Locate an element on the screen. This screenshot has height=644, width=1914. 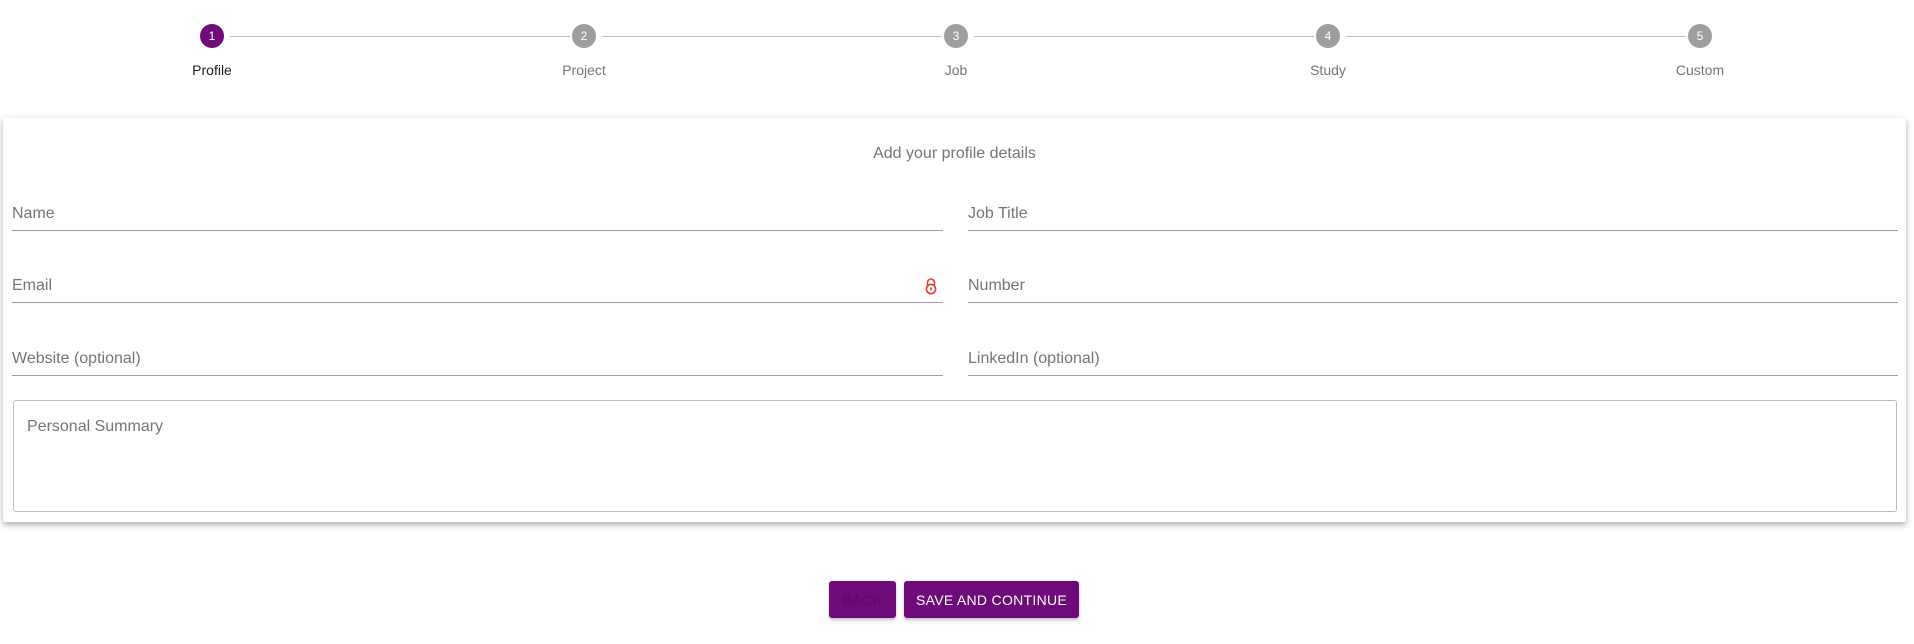
back-button: Back is located at coordinates (862, 599).